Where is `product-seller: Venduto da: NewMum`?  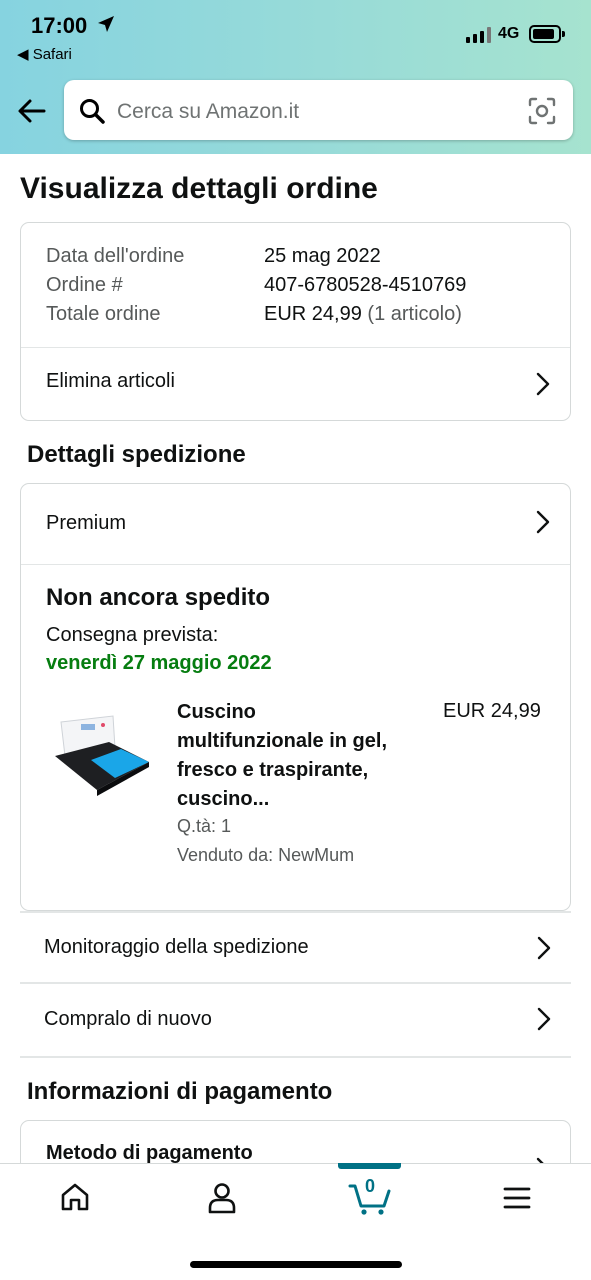 product-seller: Venduto da: NewMum is located at coordinates (266, 855).